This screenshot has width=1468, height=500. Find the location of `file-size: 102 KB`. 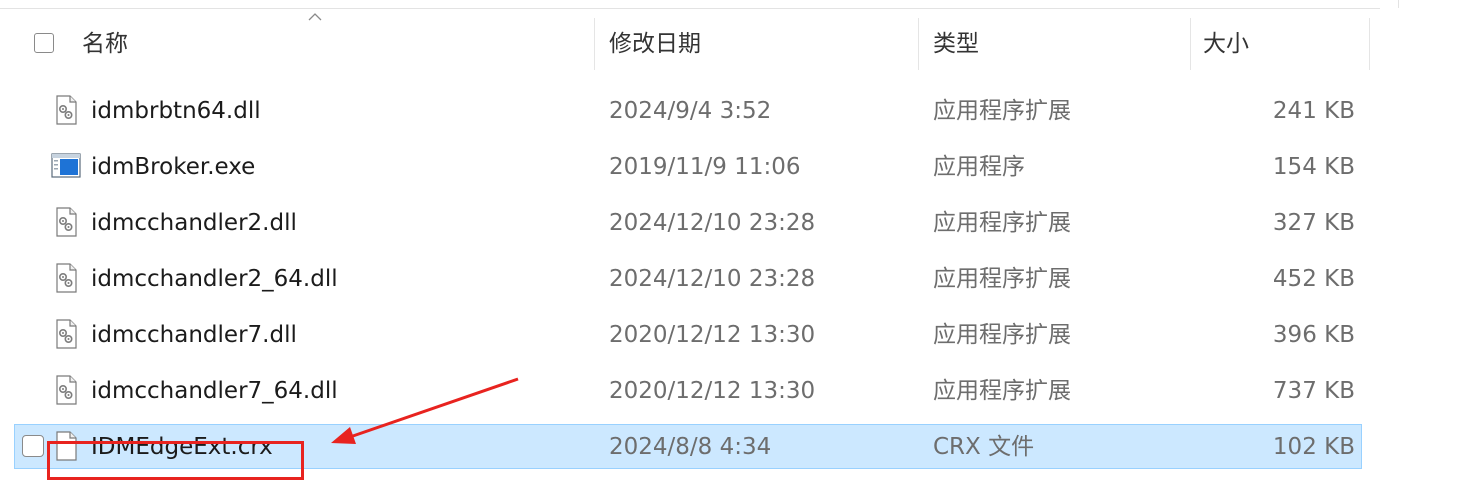

file-size: 102 KB is located at coordinates (1313, 447).